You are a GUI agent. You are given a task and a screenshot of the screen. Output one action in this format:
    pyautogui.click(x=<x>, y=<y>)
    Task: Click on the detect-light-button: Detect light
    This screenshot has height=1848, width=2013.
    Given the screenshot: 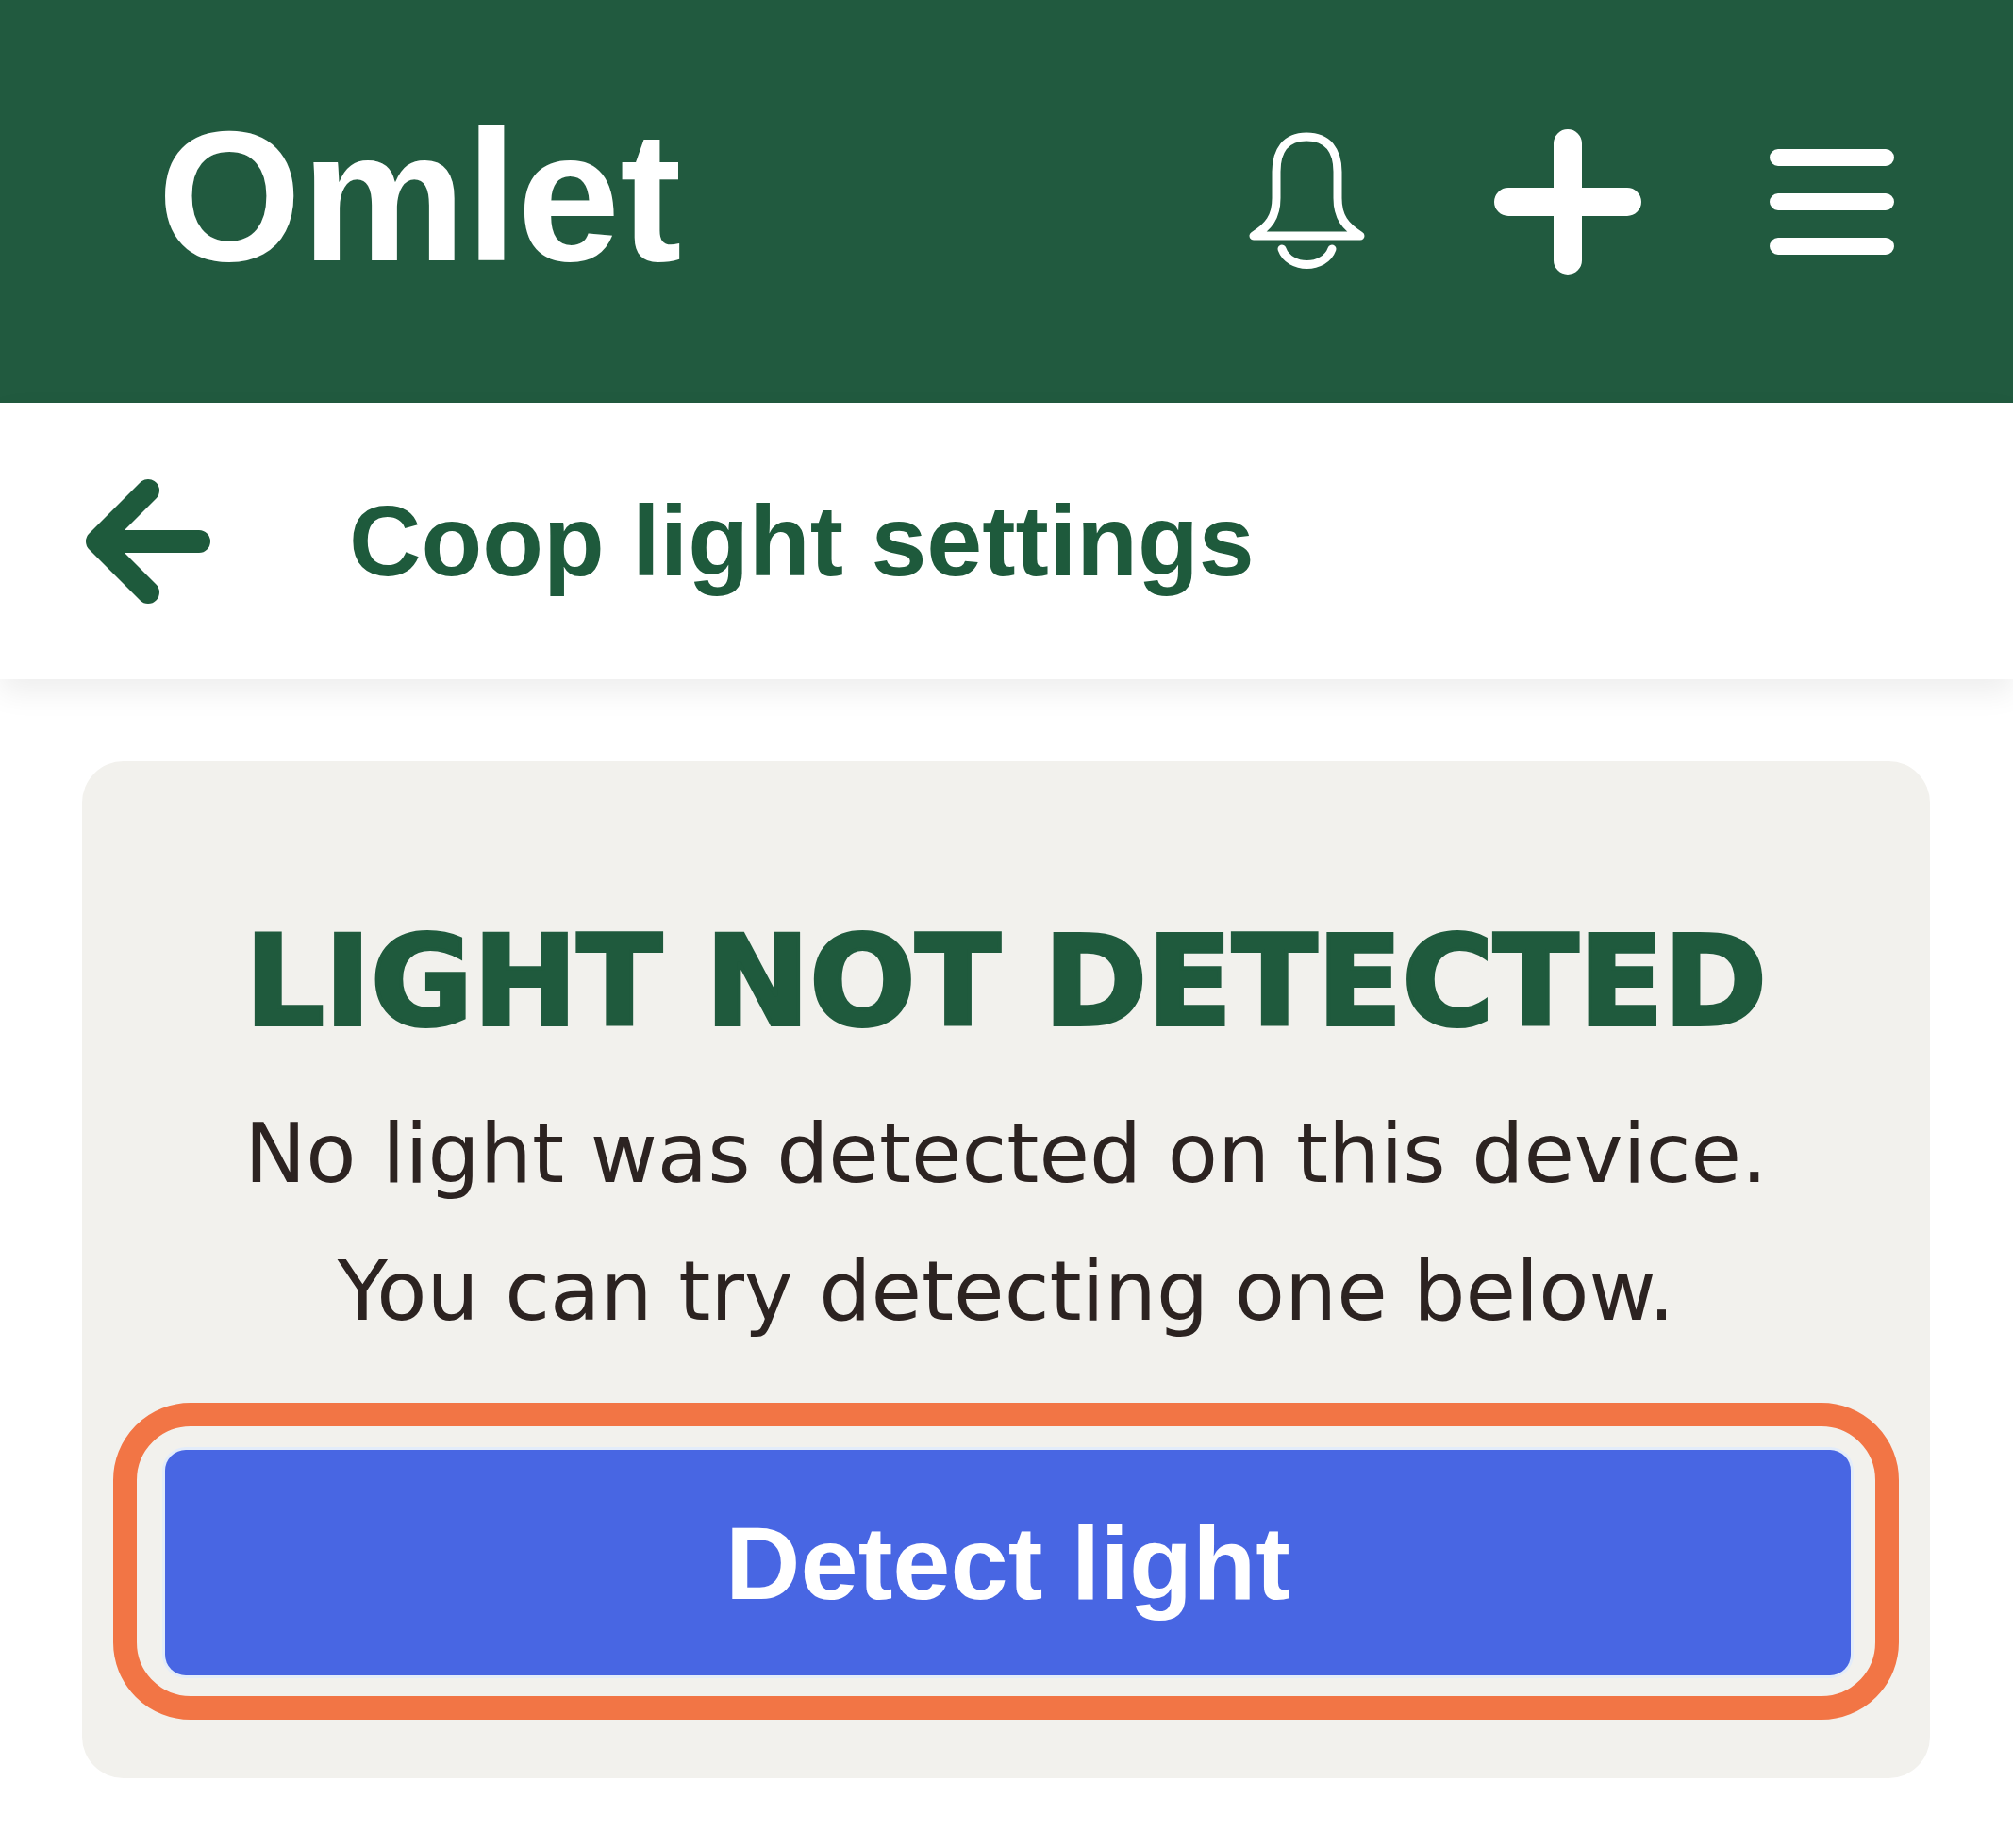 What is the action you would take?
    pyautogui.click(x=1008, y=1563)
    